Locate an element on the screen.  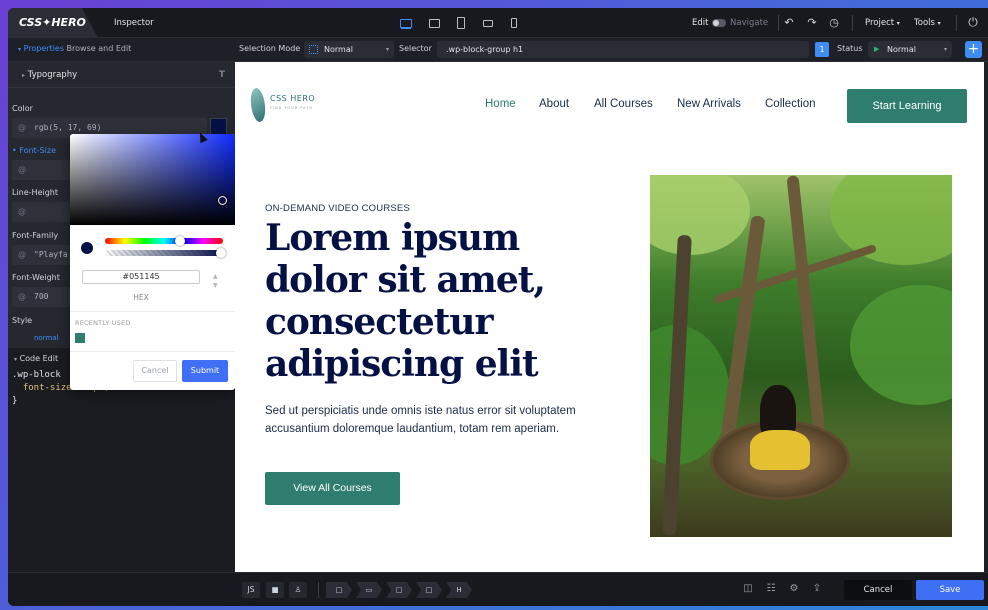
nav-about: About is located at coordinates (554, 104).